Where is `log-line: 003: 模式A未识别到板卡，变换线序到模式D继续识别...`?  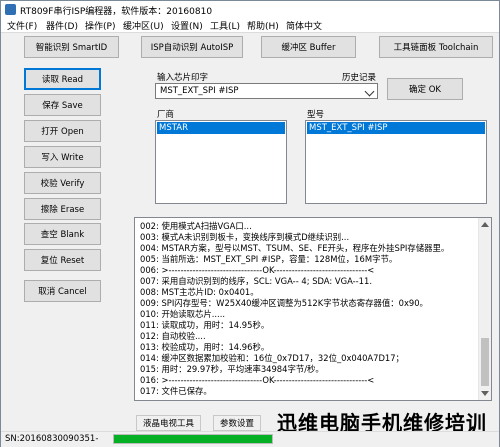
log-line: 003: 模式A未识别到板卡，变换线序到模式D继续识别... is located at coordinates (245, 237).